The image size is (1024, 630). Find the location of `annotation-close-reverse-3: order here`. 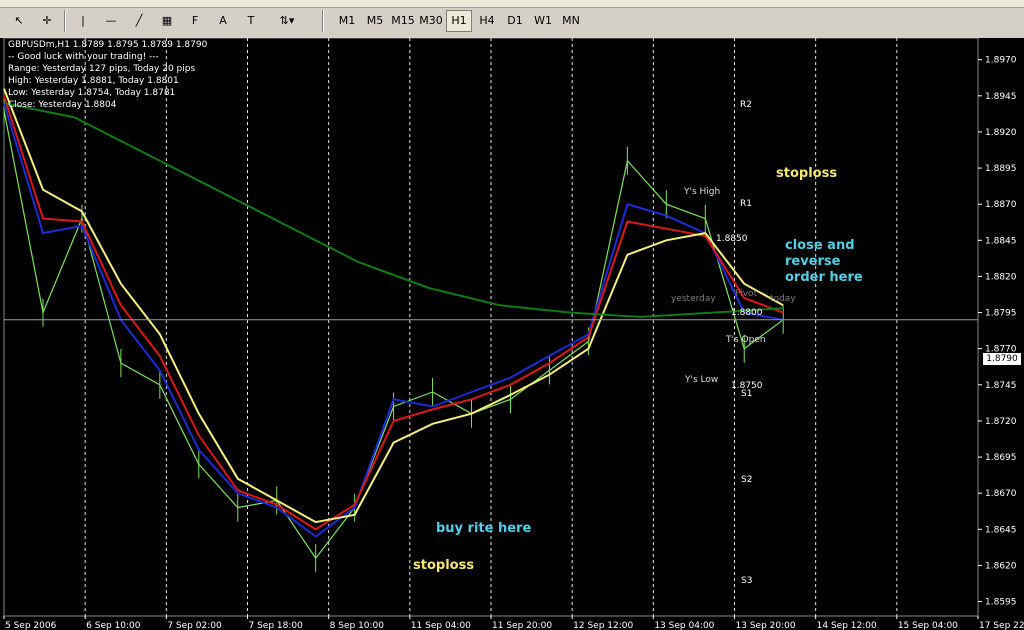

annotation-close-reverse-3: order here is located at coordinates (824, 277).